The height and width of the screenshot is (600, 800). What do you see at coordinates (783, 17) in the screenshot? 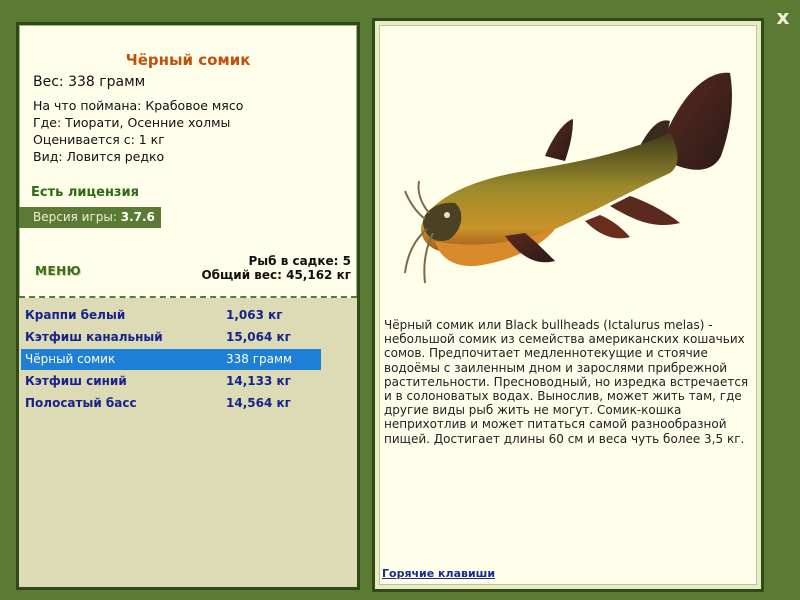
I see `close-button: x` at bounding box center [783, 17].